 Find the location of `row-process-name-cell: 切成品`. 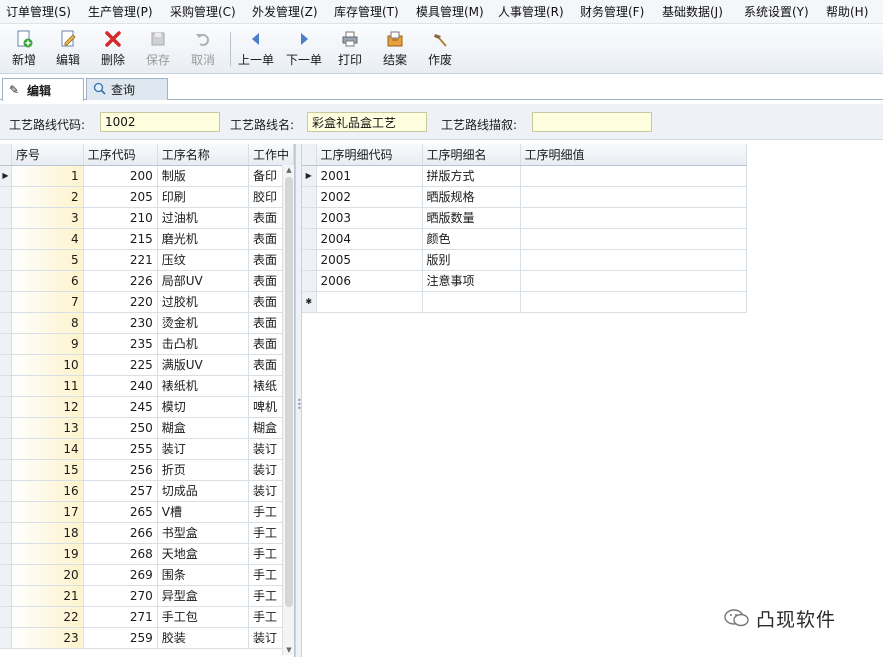

row-process-name-cell: 切成品 is located at coordinates (203, 491).